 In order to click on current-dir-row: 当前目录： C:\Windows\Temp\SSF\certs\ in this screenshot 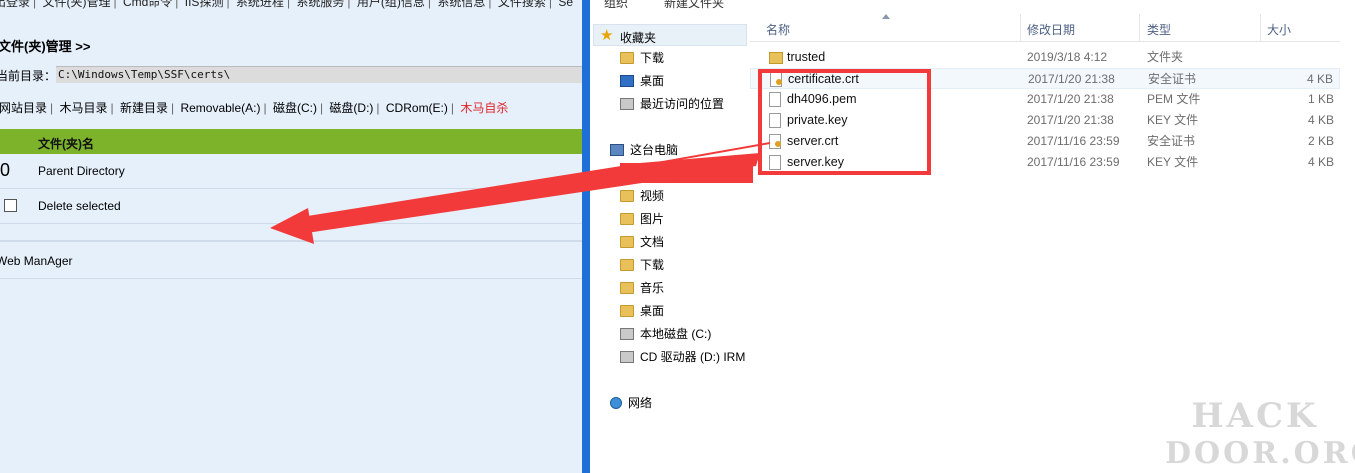, I will do `click(291, 74)`.